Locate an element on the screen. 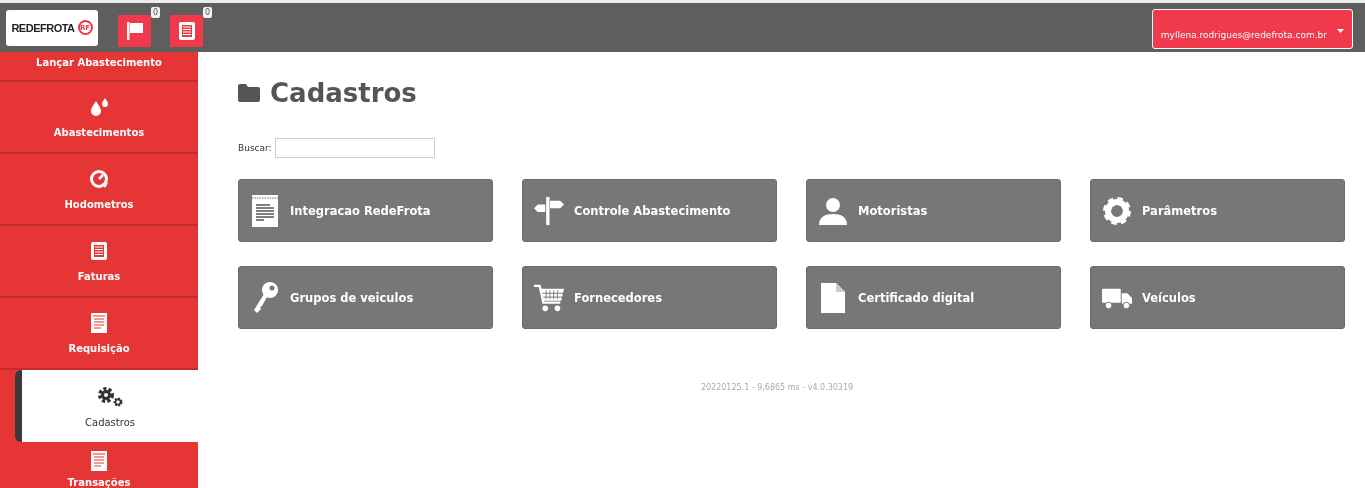  logo-text: REDEFROTA is located at coordinates (43, 27).